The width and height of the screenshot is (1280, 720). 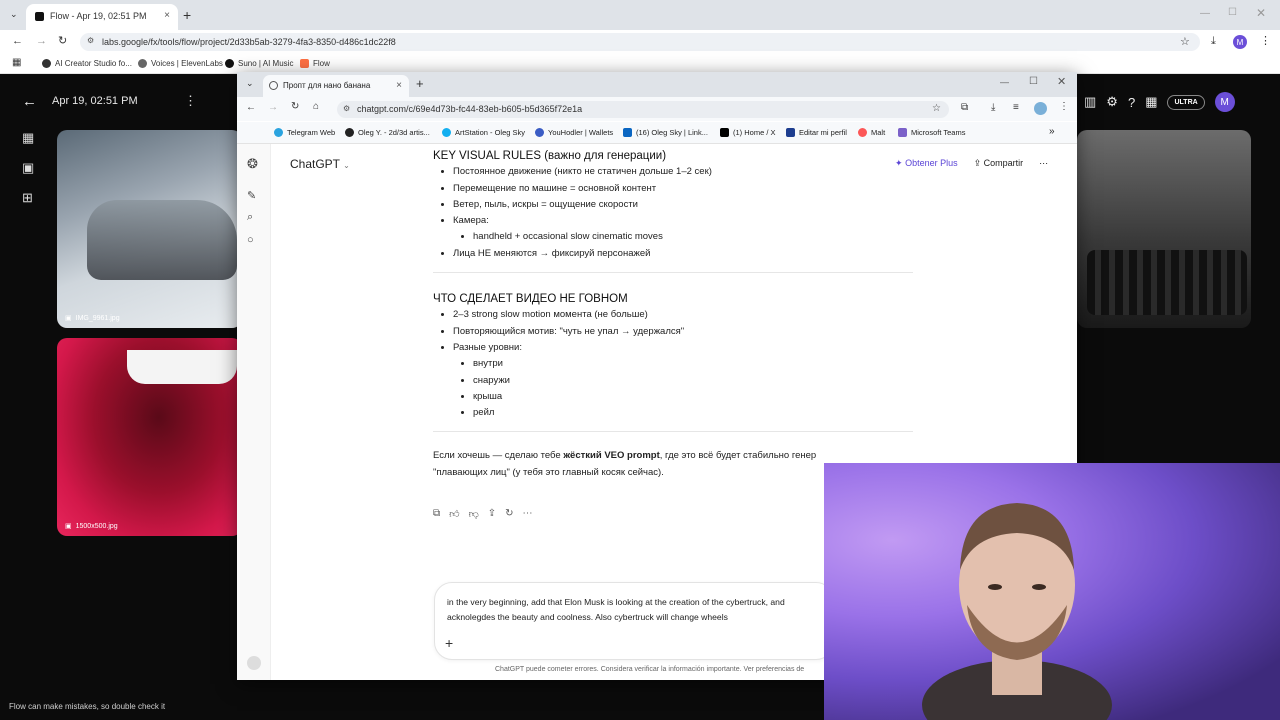 I want to click on tab-flow: Flow - Apr 19, 02:51 PM ×, so click(x=102, y=17).